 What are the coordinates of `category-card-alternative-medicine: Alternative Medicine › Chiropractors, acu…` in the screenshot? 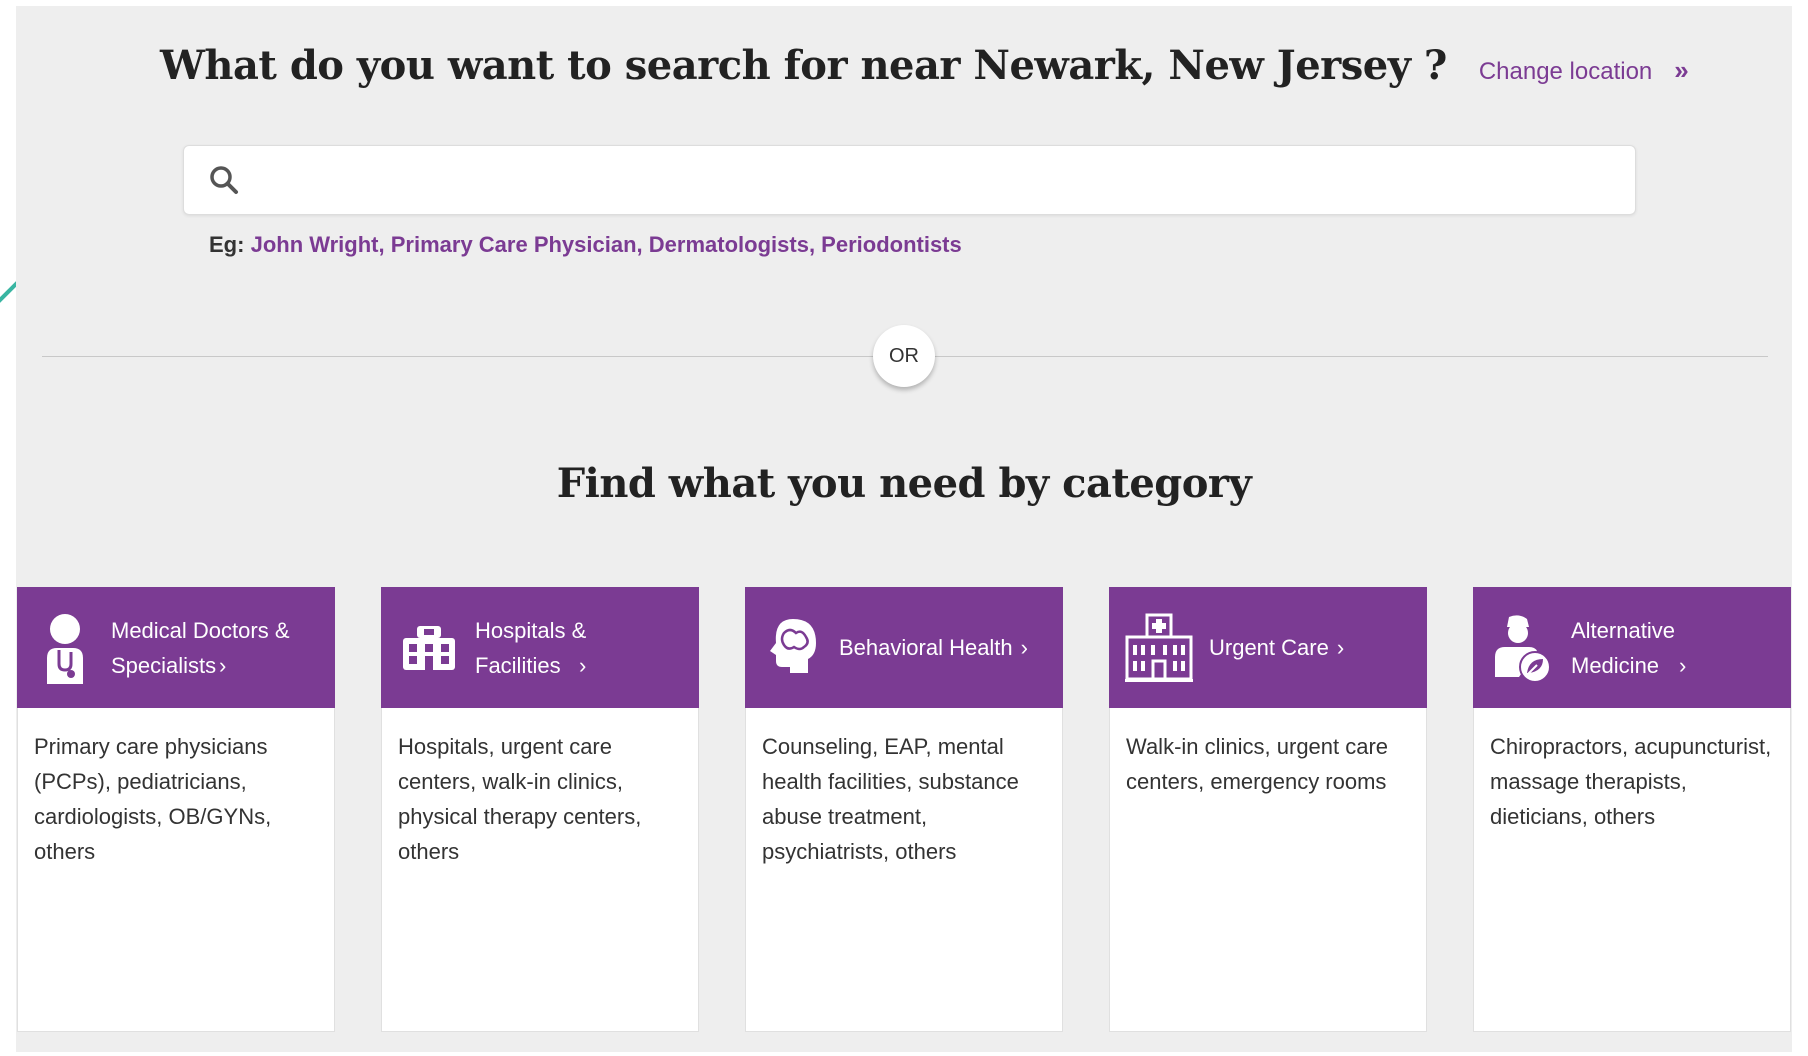 It's located at (1632, 809).